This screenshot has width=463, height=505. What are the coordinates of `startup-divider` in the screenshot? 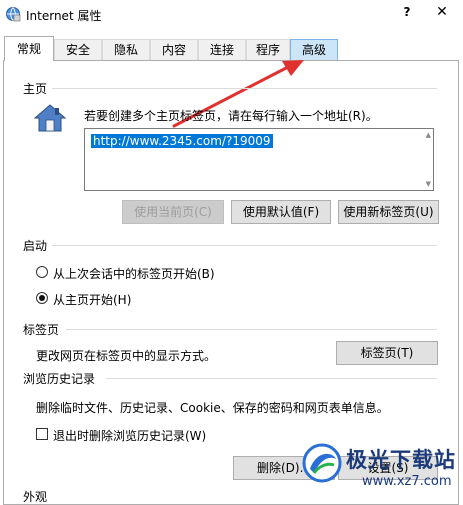 It's located at (244, 245).